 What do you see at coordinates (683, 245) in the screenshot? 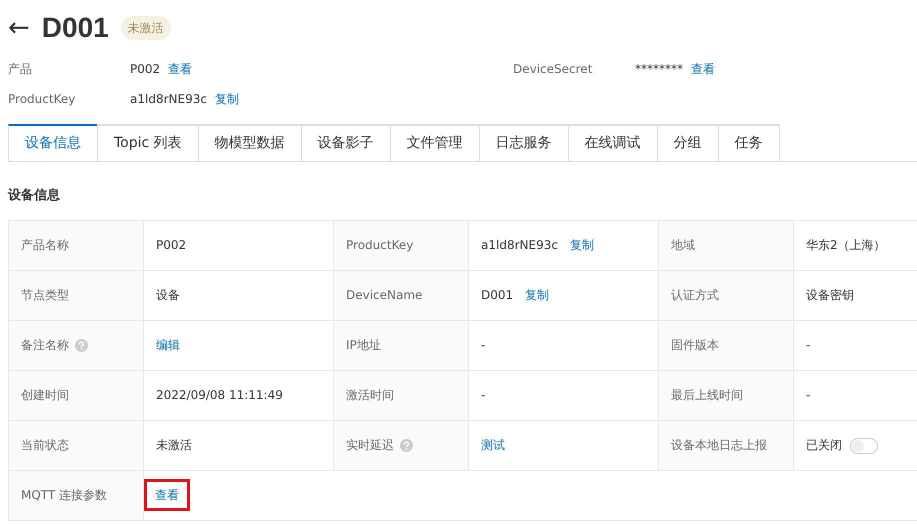
I see `field-label: 地域` at bounding box center [683, 245].